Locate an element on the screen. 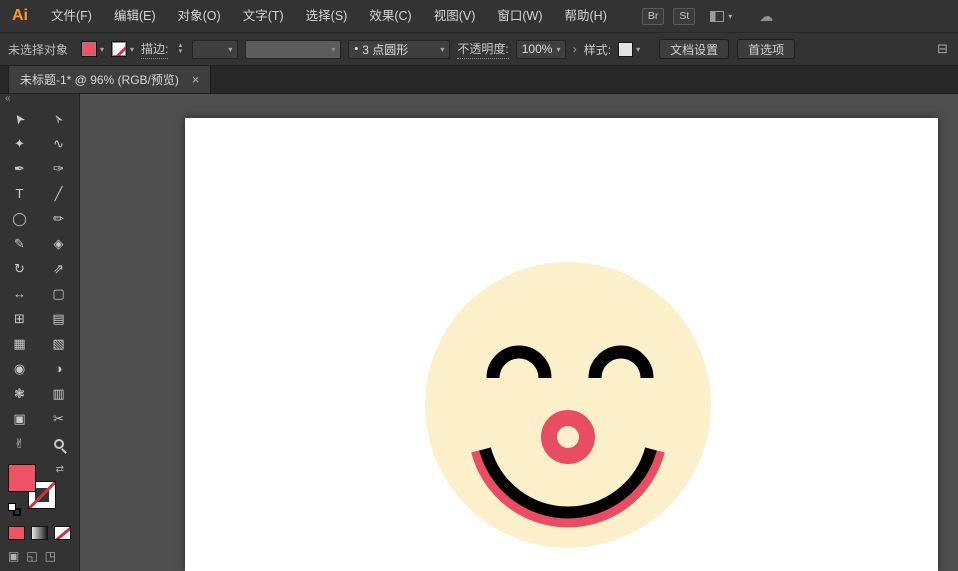 This screenshot has width=958, height=571. document-tab: 未标题-1* @ 96% (RGB/预览) × is located at coordinates (110, 79).